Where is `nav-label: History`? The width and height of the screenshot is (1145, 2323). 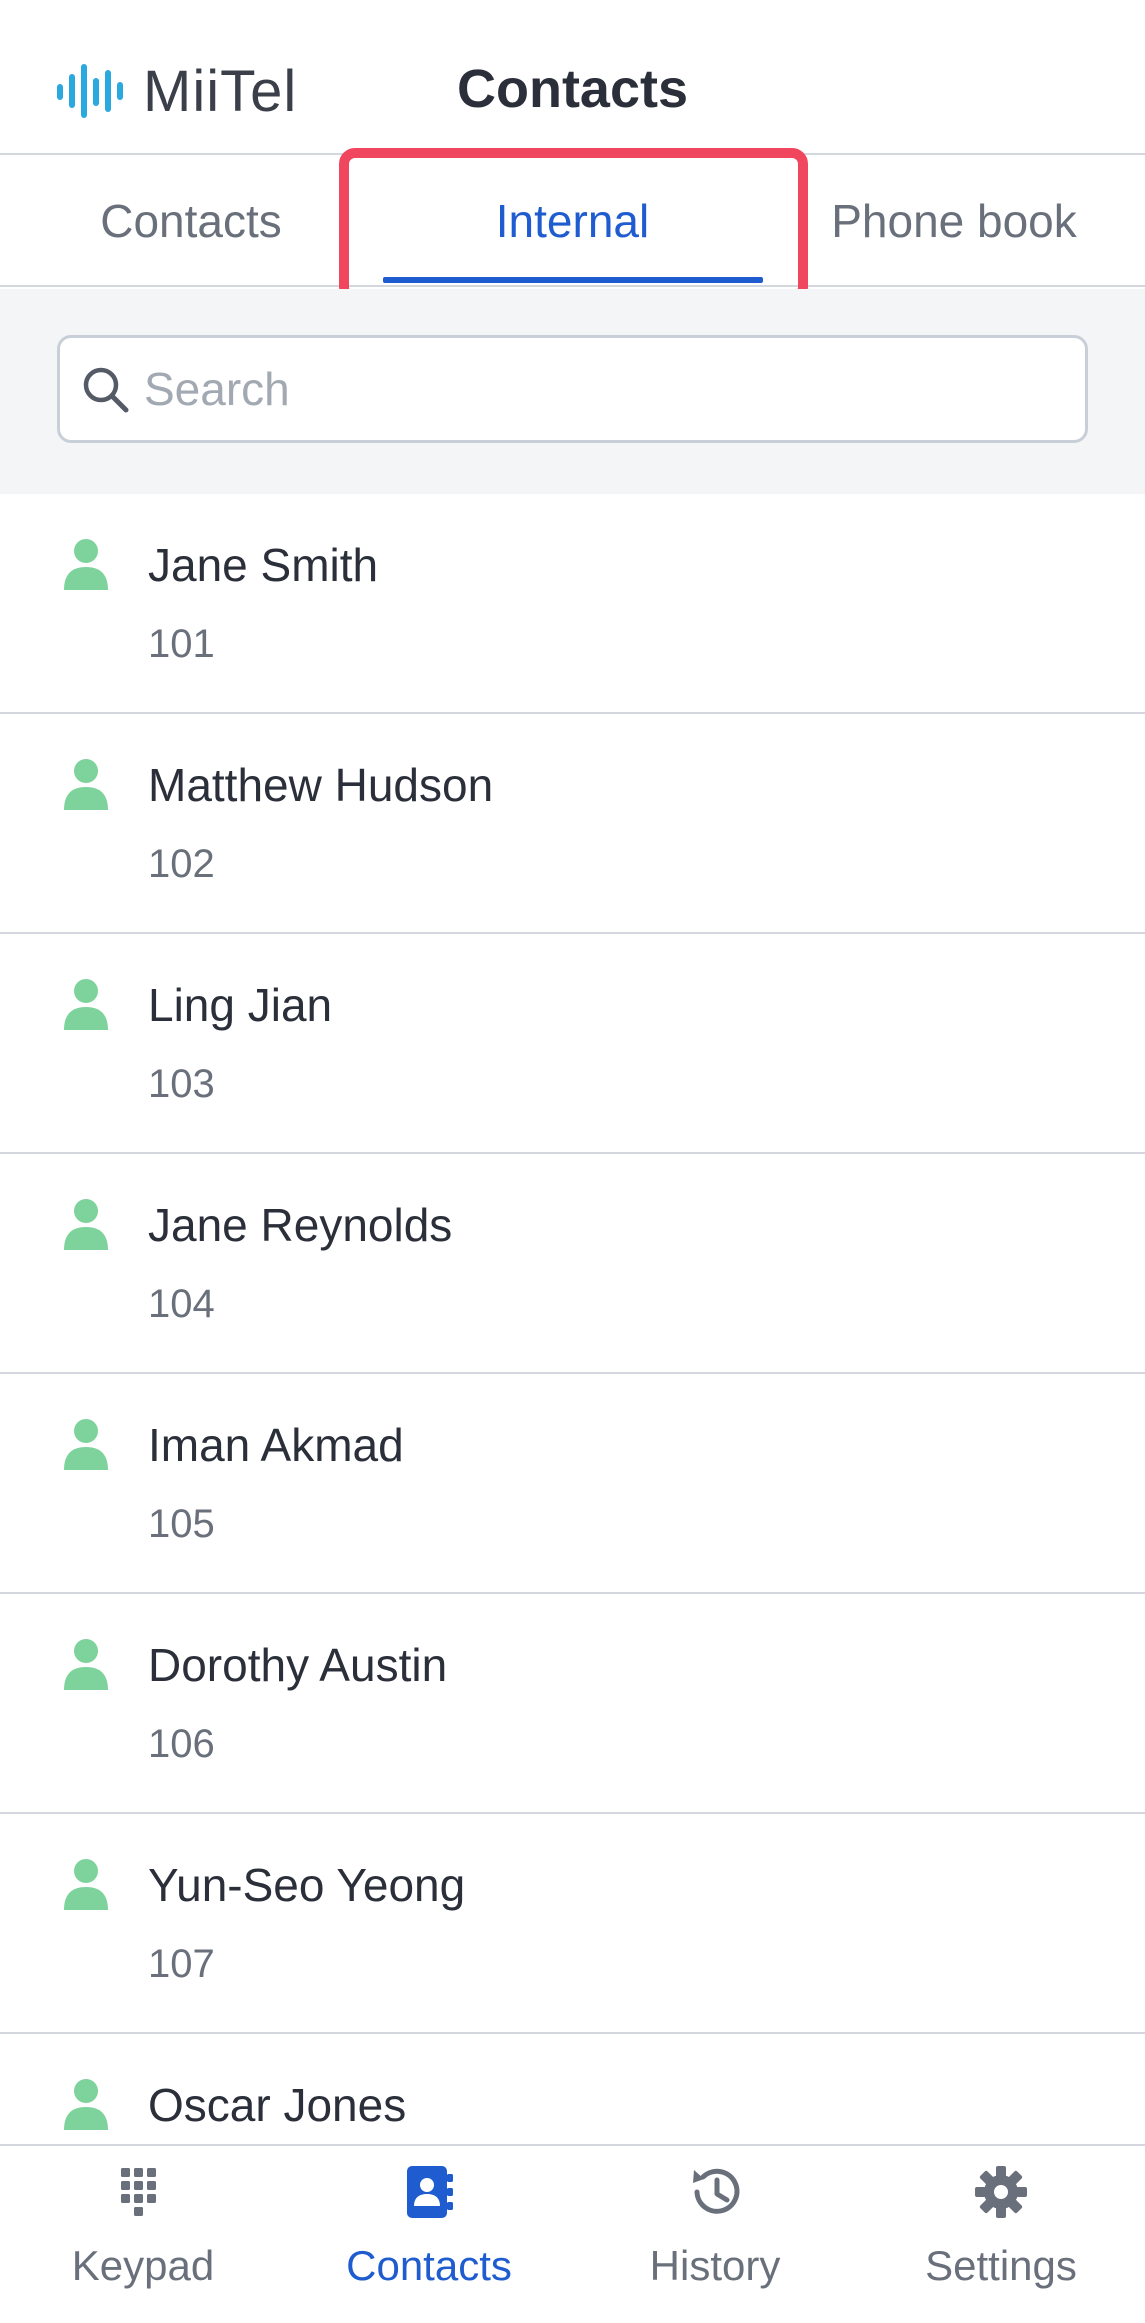
nav-label: History is located at coordinates (715, 2265).